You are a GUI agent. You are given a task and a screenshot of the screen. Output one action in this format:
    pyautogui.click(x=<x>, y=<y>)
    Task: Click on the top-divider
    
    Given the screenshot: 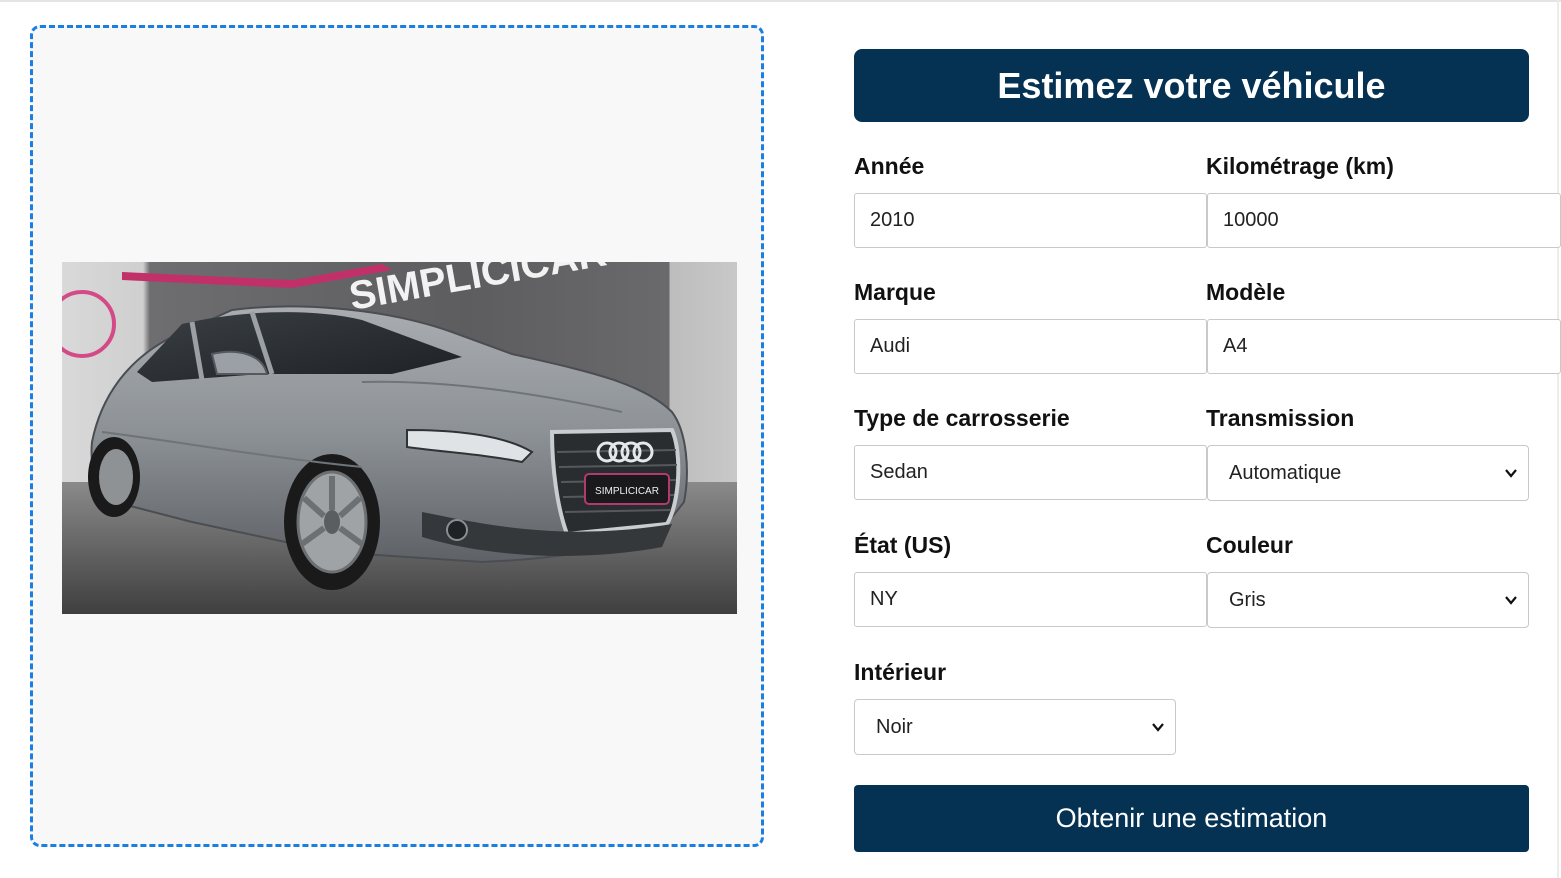 What is the action you would take?
    pyautogui.click(x=780, y=1)
    